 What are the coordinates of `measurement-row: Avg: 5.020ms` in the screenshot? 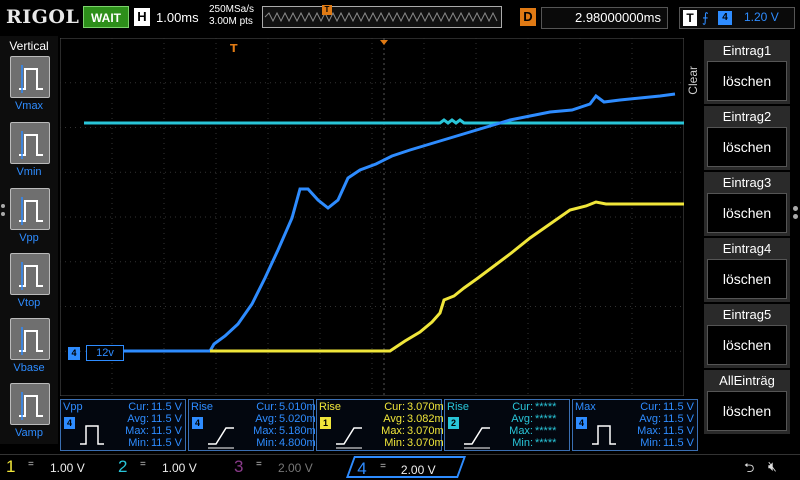 It's located at (280, 419).